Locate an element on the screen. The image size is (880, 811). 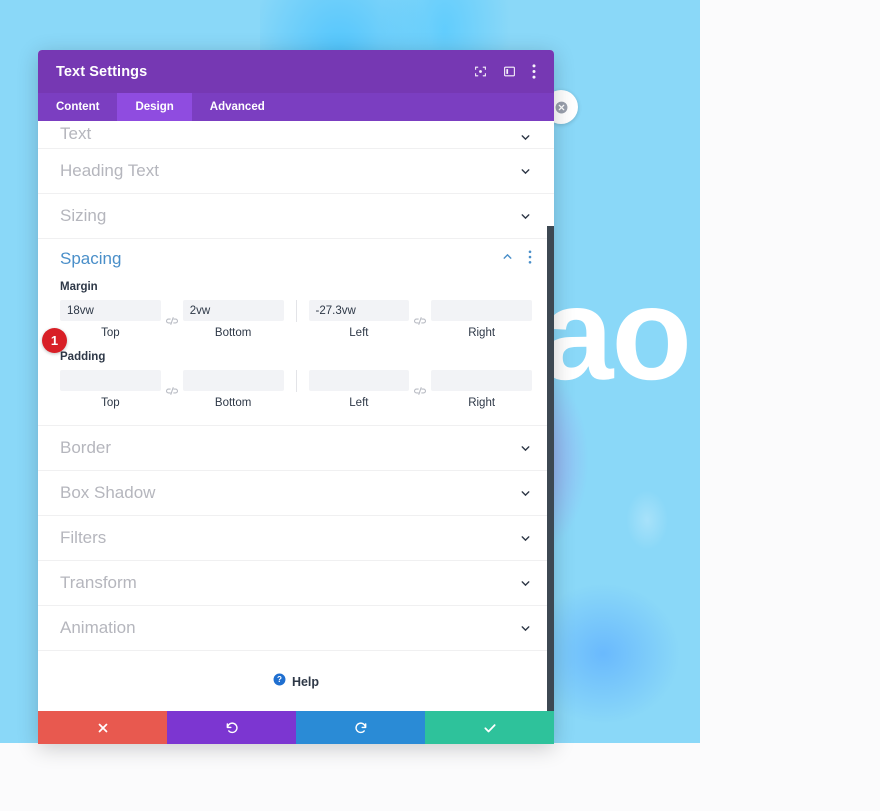
settings-scrollbar is located at coordinates (550, 468).